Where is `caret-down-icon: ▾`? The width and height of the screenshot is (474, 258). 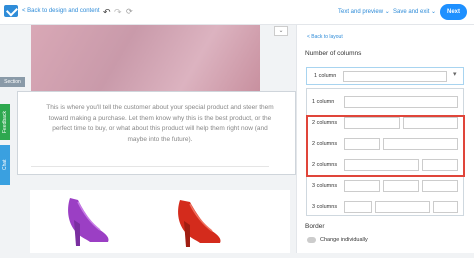 caret-down-icon: ▾ is located at coordinates (455, 74).